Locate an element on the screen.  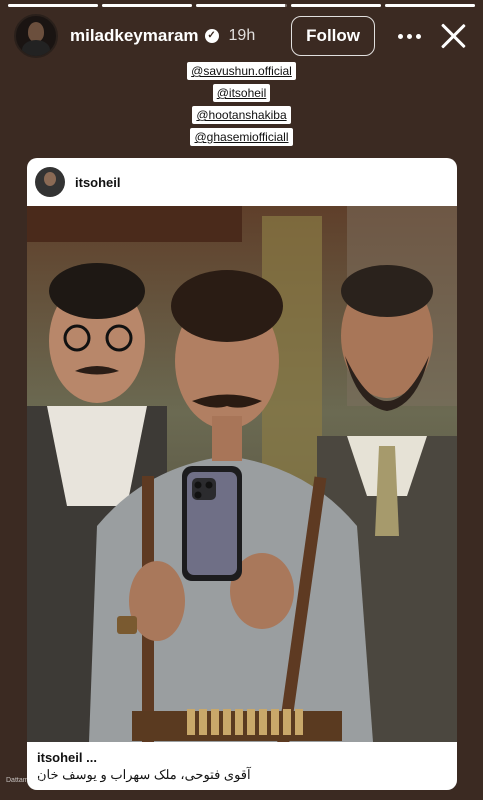
post-time: 19h is located at coordinates (242, 35).